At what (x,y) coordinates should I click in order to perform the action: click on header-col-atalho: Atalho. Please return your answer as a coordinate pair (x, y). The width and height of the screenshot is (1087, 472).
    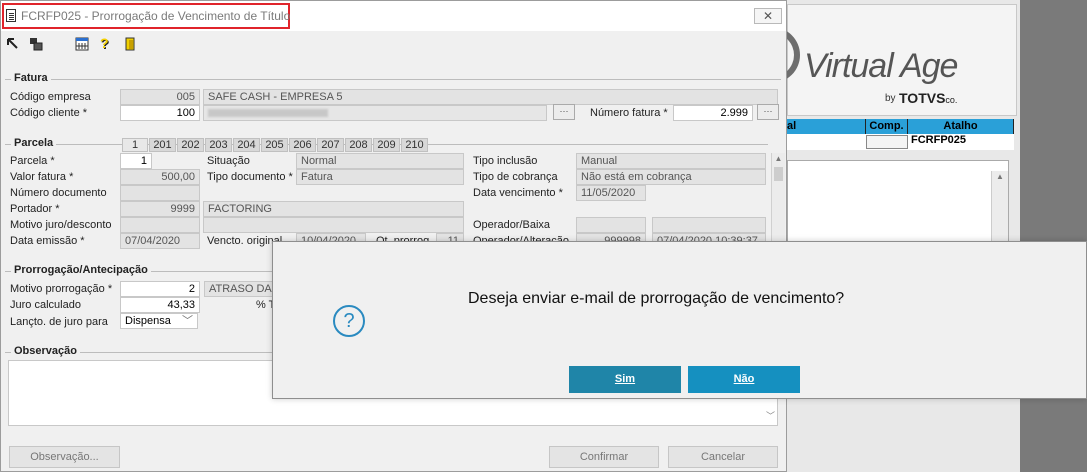
    Looking at the image, I should click on (961, 126).